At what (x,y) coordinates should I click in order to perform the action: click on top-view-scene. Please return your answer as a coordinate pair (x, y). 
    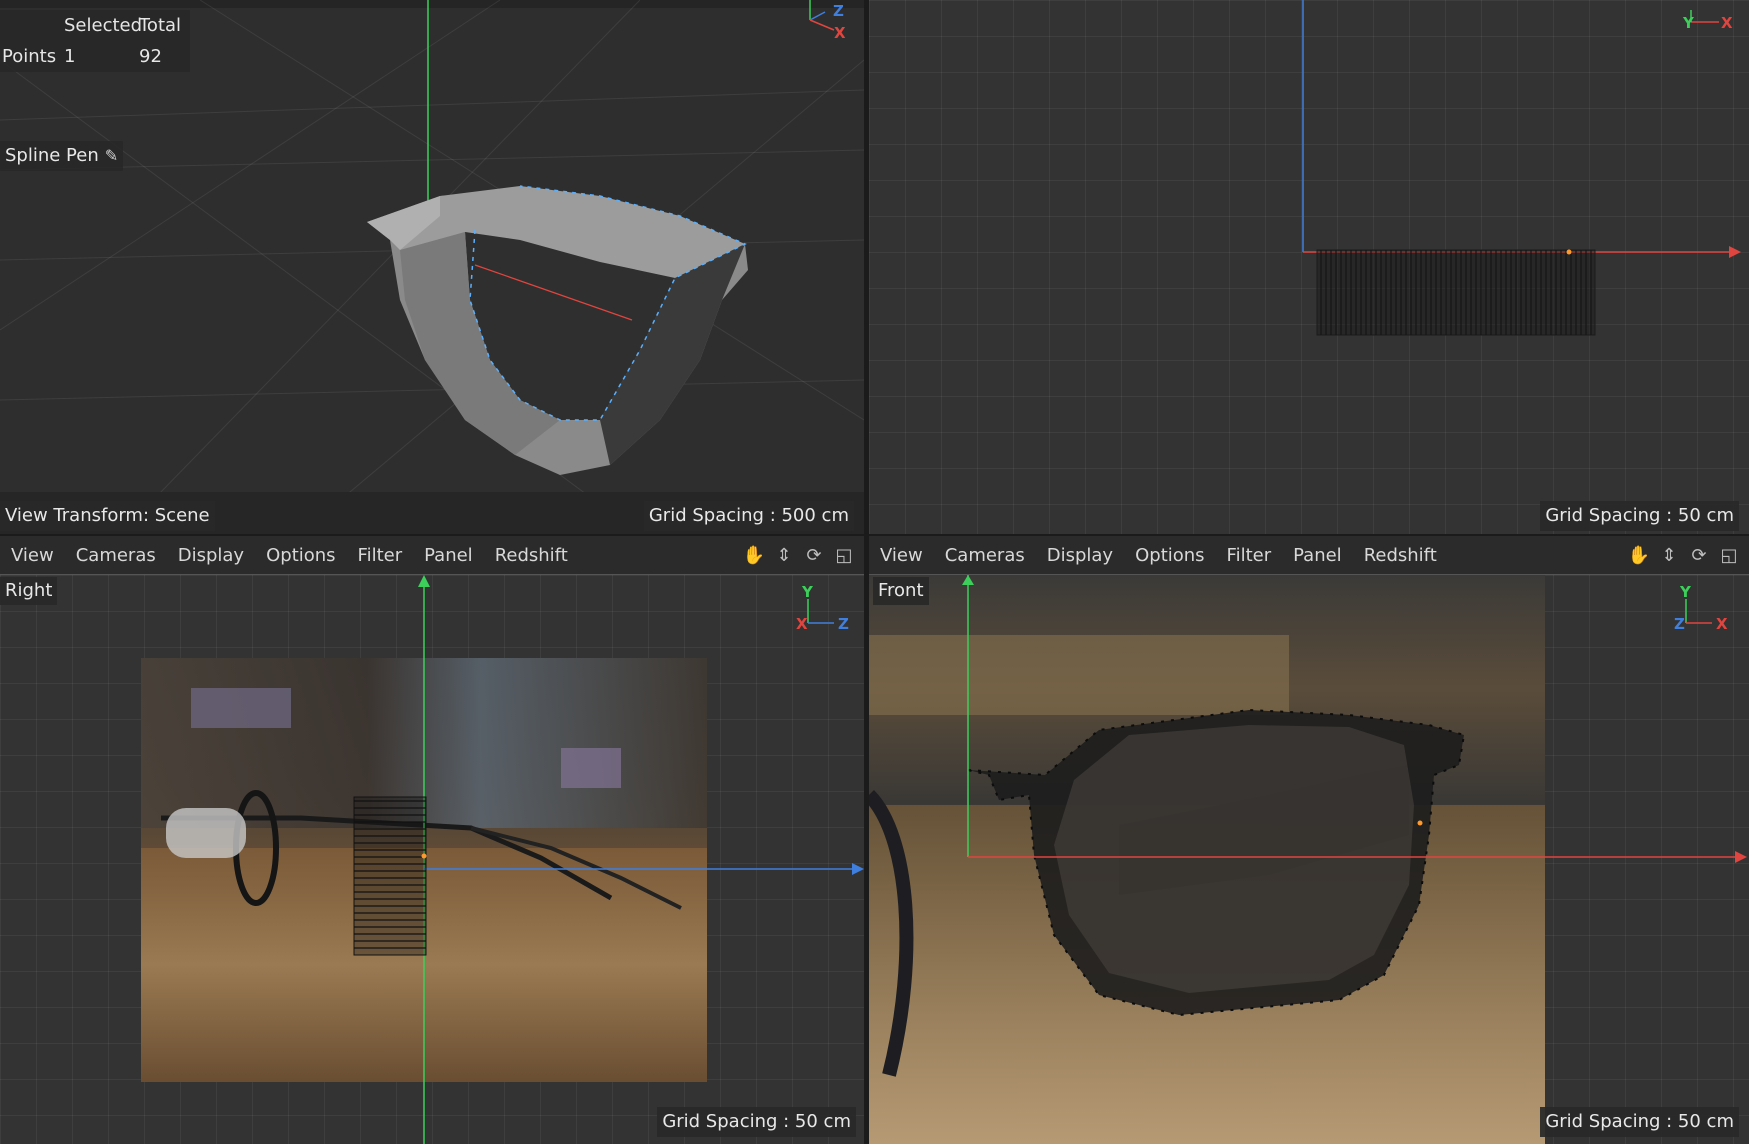
    Looking at the image, I should click on (1521, 168).